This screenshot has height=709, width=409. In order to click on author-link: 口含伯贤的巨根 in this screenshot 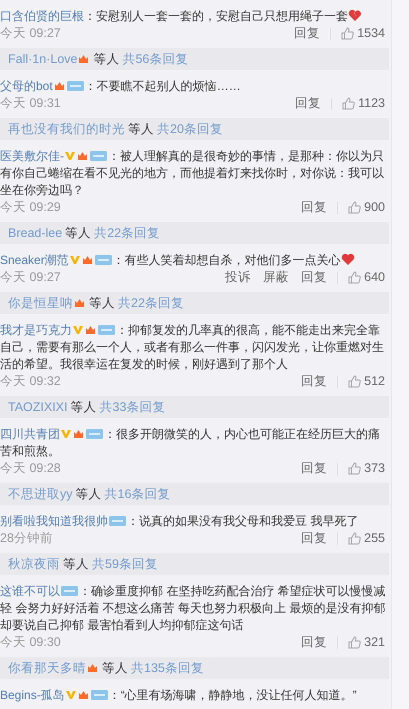, I will do `click(42, 16)`.